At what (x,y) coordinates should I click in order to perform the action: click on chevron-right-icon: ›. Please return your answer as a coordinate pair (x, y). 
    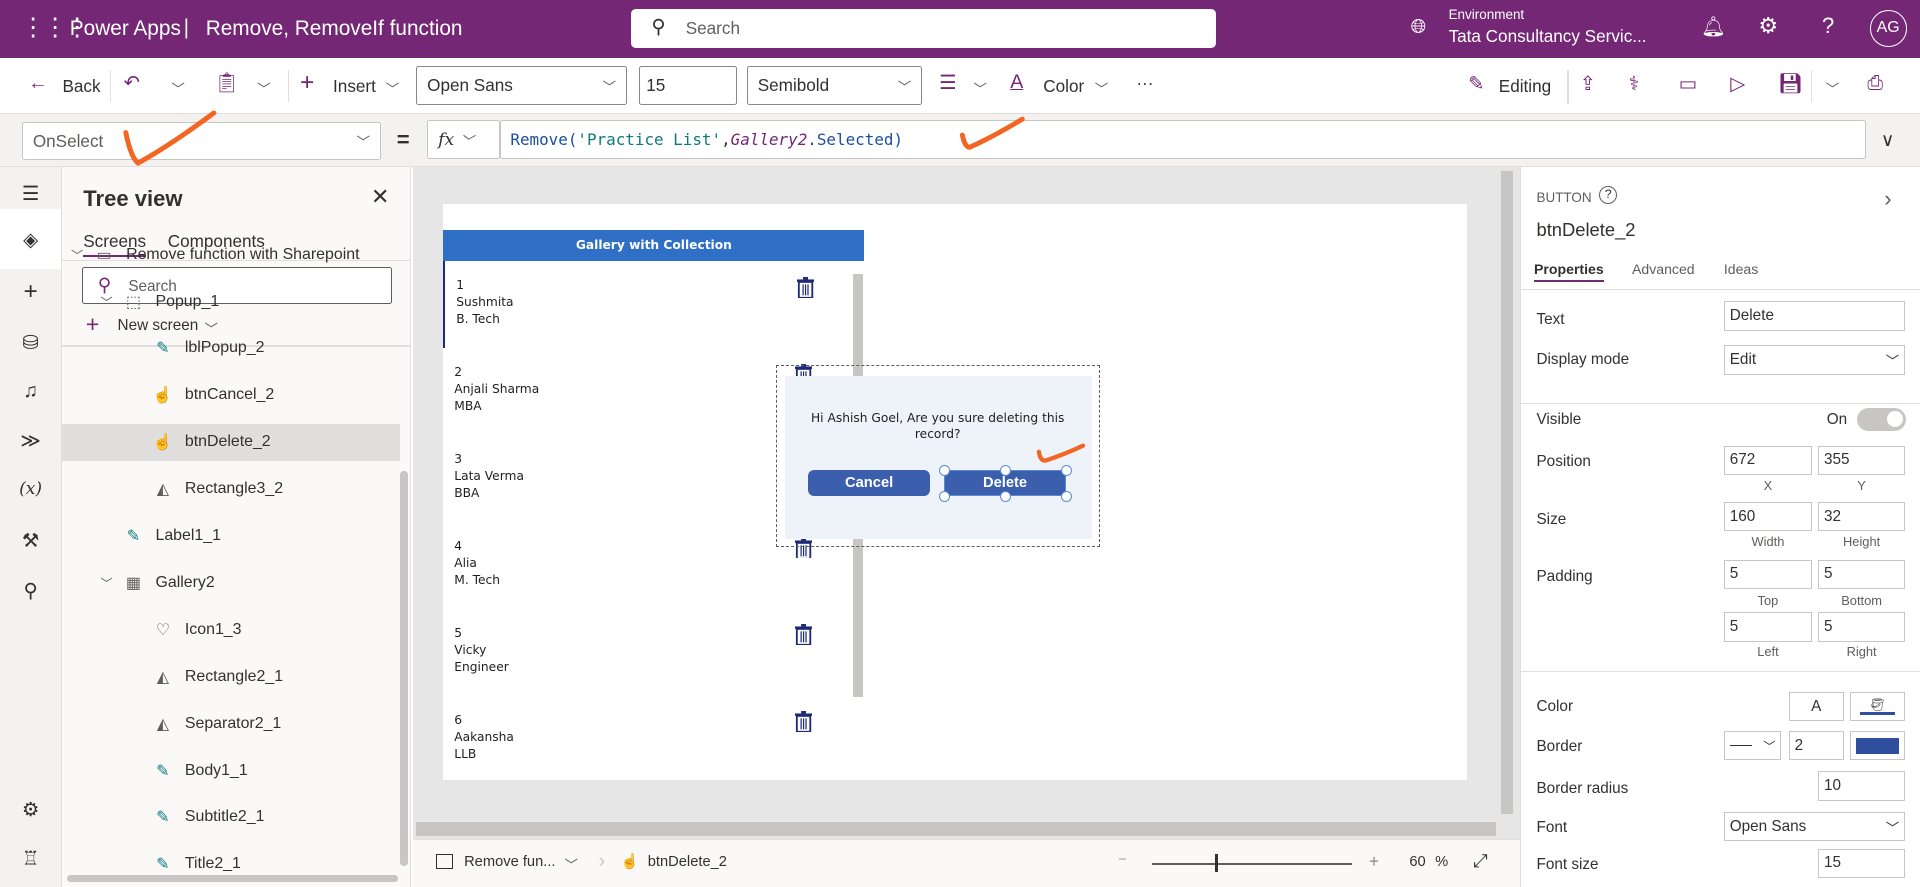
    Looking at the image, I should click on (1887, 199).